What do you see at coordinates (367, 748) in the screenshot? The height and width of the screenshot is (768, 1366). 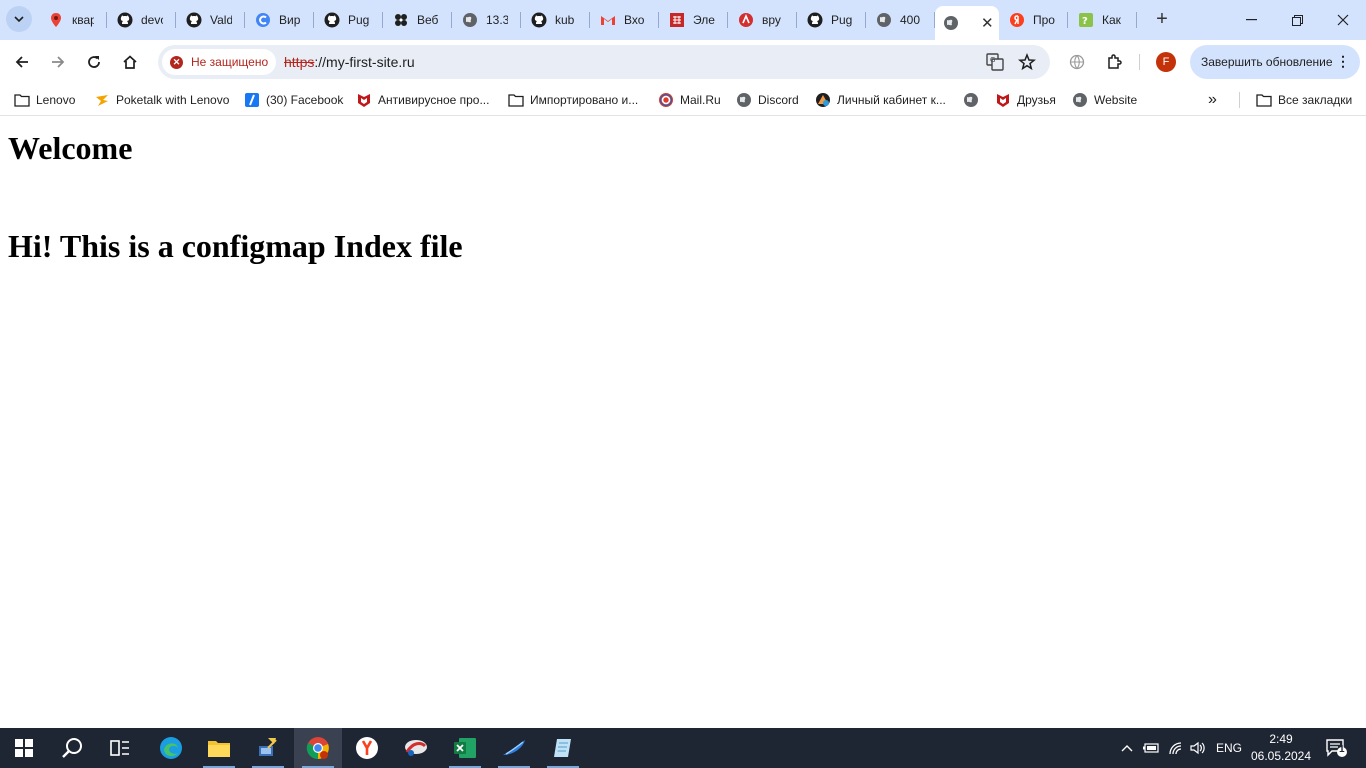 I see `taskbar-yandex` at bounding box center [367, 748].